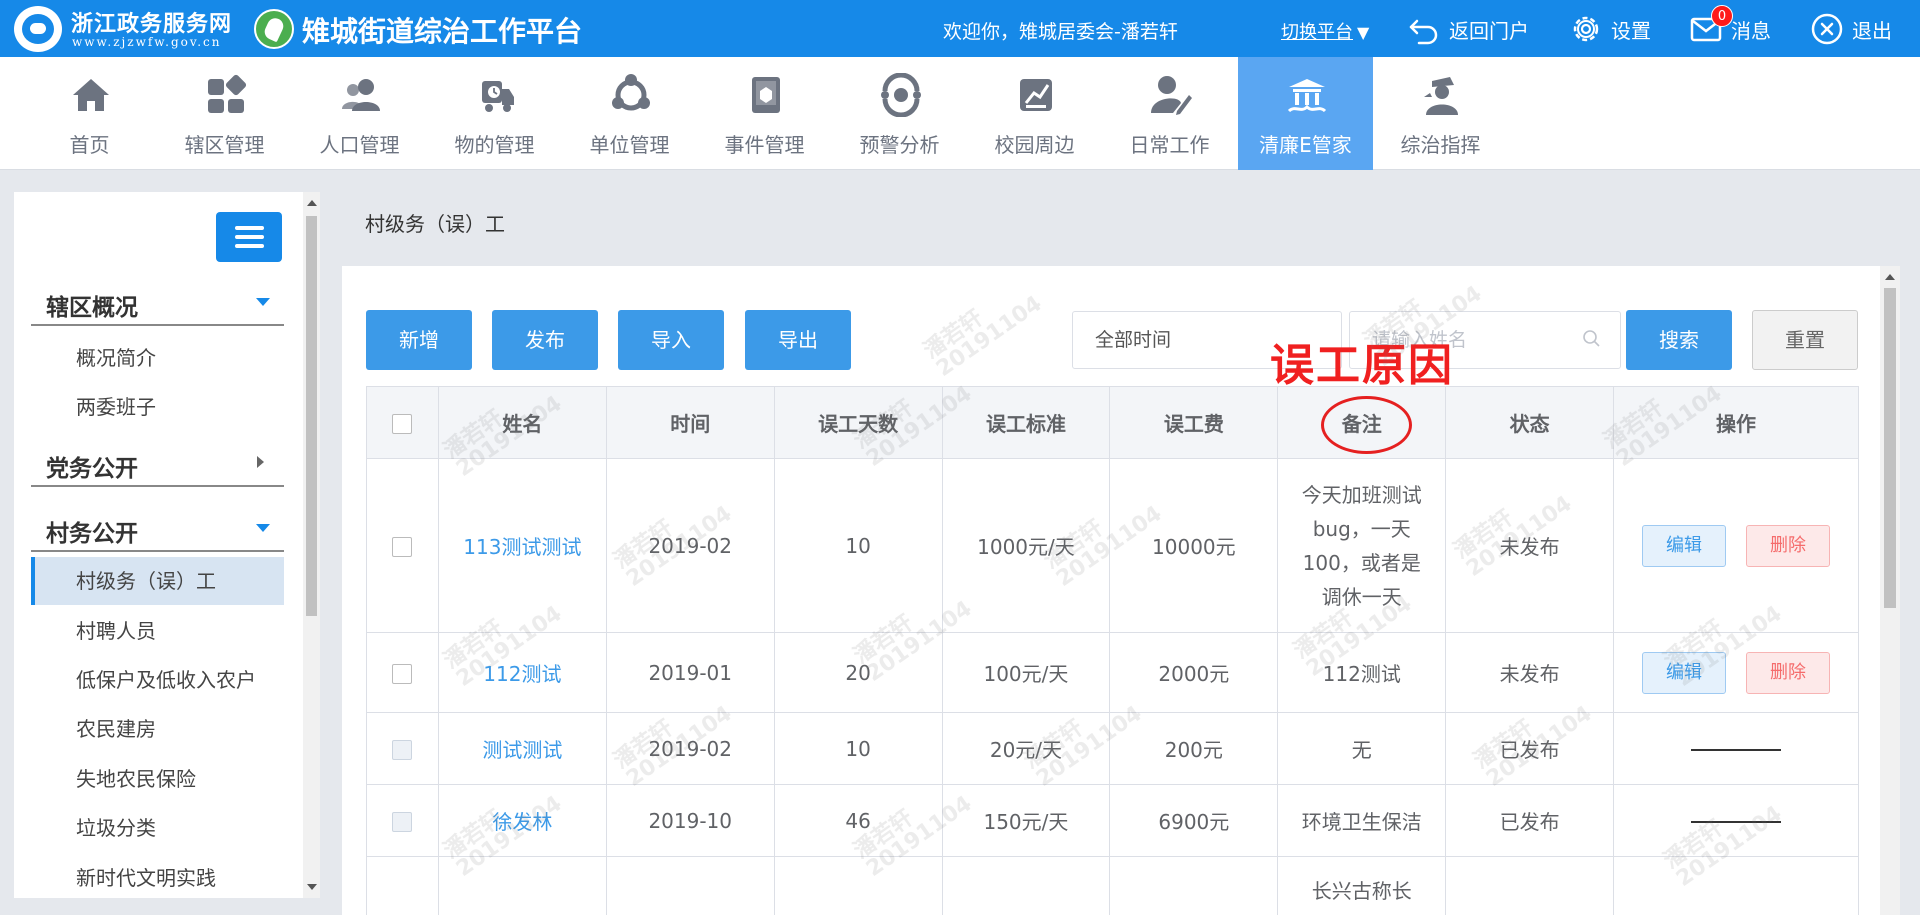  What do you see at coordinates (157, 581) in the screenshot?
I see `sidebar-item-village-work: 村级务（误）工` at bounding box center [157, 581].